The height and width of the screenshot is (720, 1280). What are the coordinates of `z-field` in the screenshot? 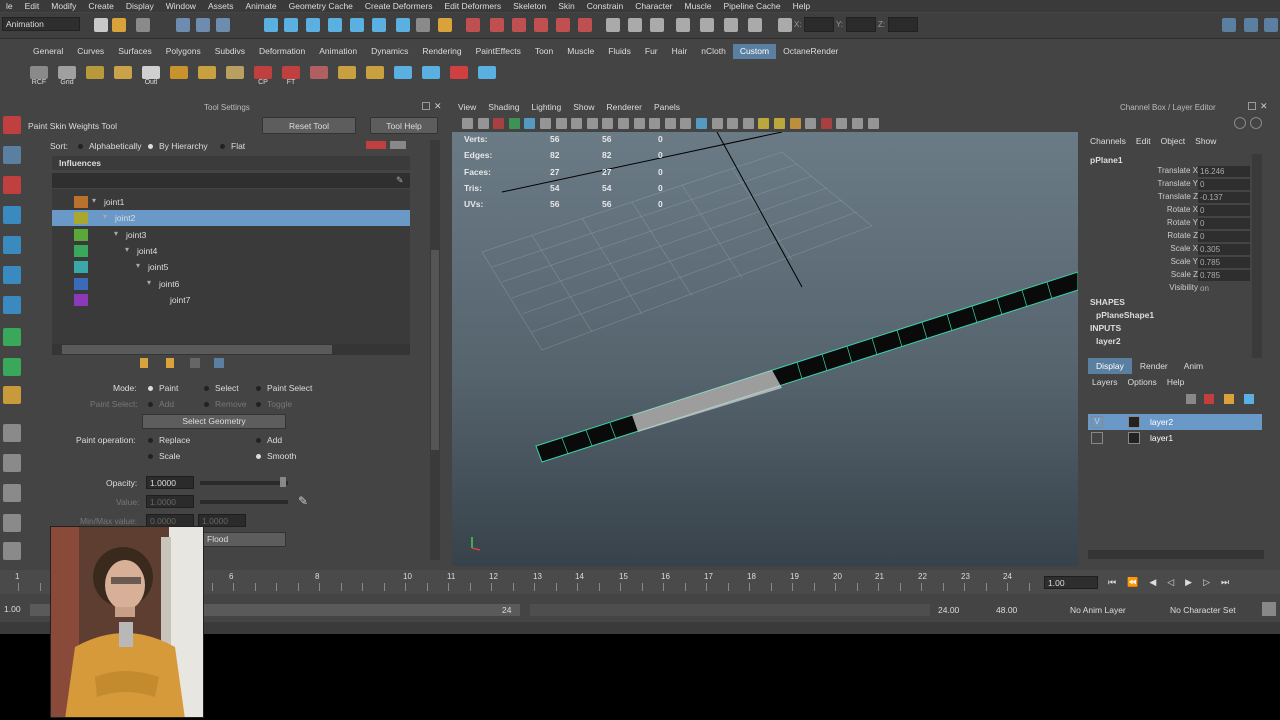 It's located at (903, 24).